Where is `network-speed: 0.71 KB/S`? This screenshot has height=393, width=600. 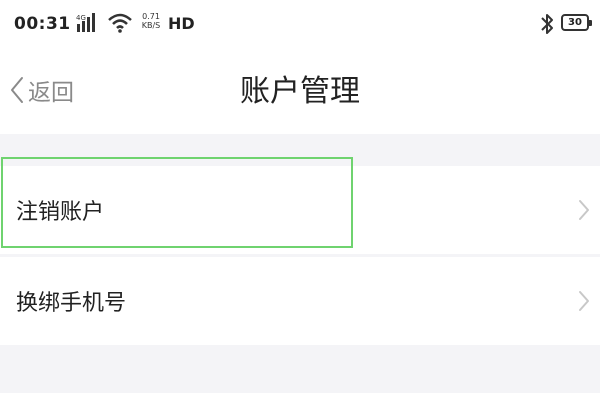
network-speed: 0.71 KB/S is located at coordinates (151, 21).